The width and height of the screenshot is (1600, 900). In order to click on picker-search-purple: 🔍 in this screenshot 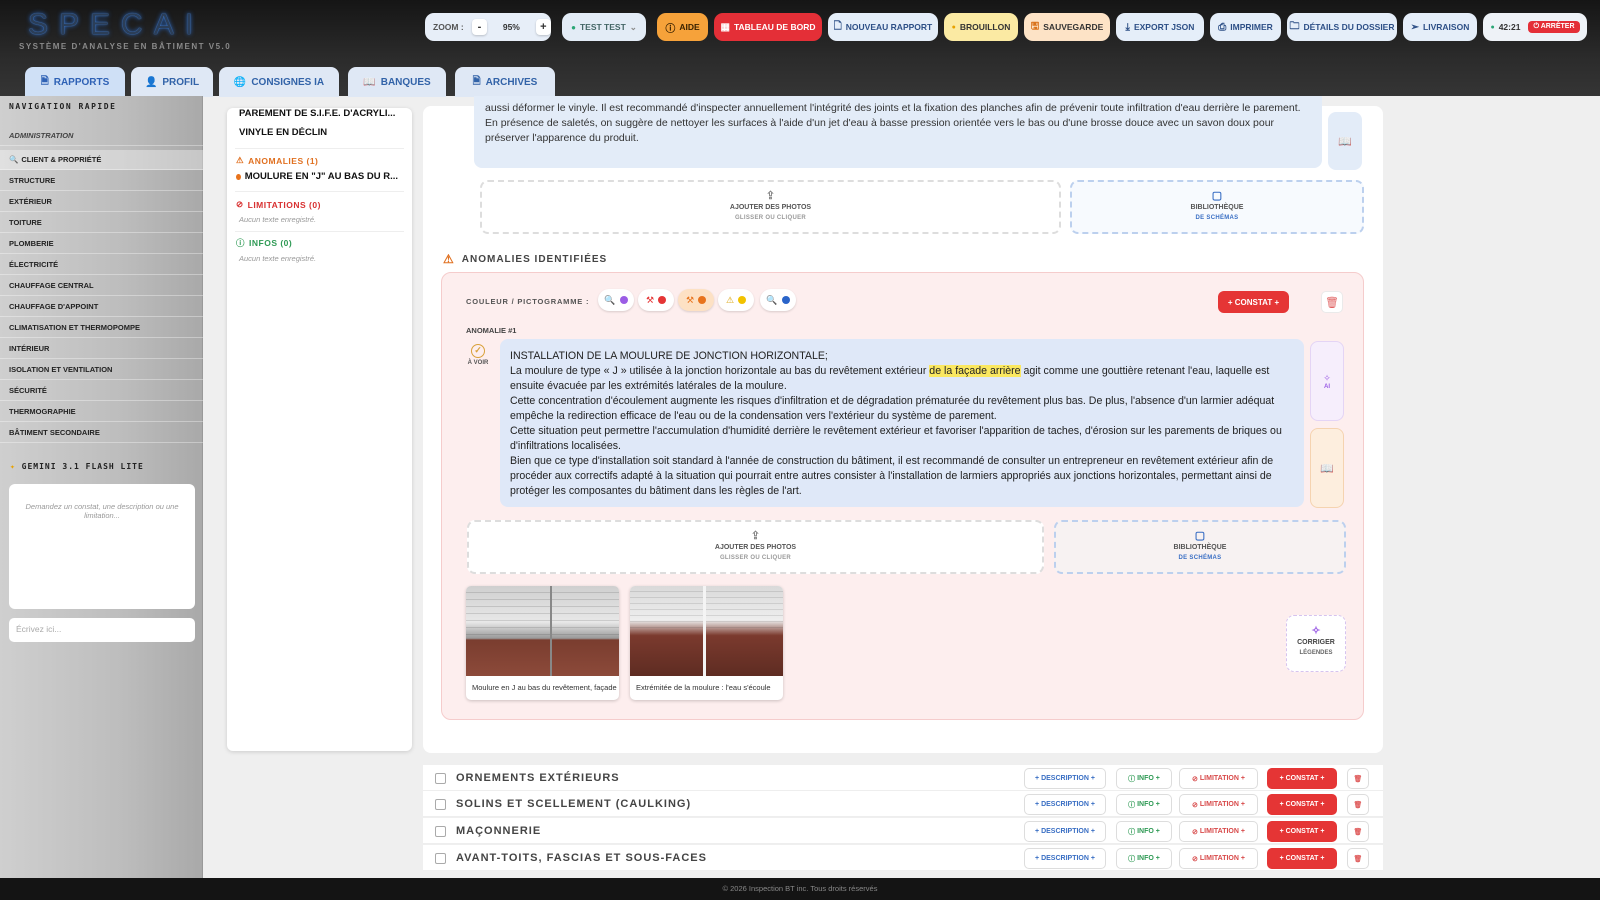, I will do `click(616, 300)`.